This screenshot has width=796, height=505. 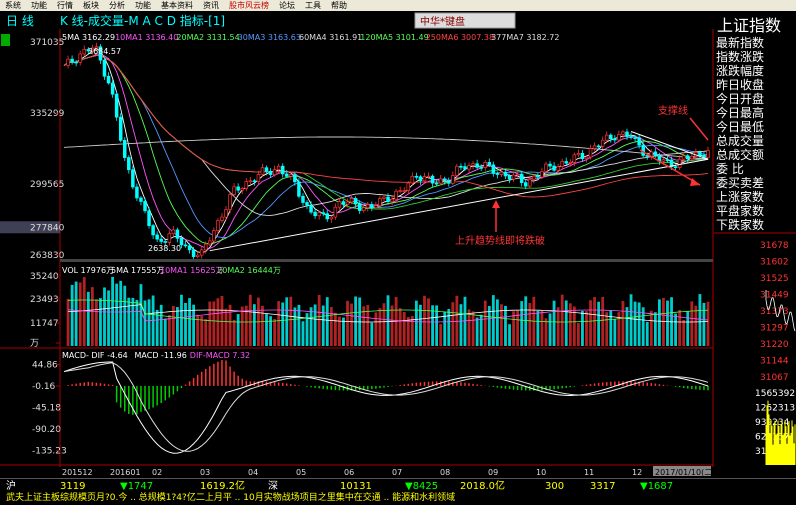 What do you see at coordinates (339, 5) in the screenshot?
I see `menu-item: 帮助` at bounding box center [339, 5].